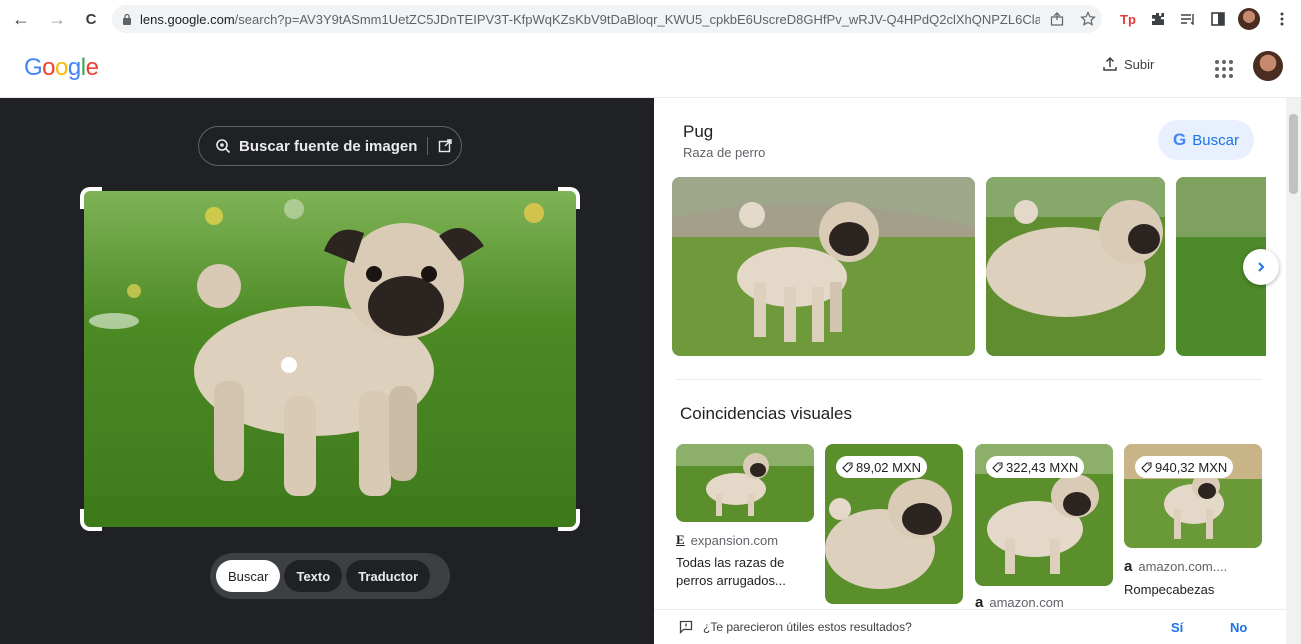 The image size is (1301, 644). I want to click on feedback-question: ¿Te parecieron útiles estos resultados?, so click(807, 627).